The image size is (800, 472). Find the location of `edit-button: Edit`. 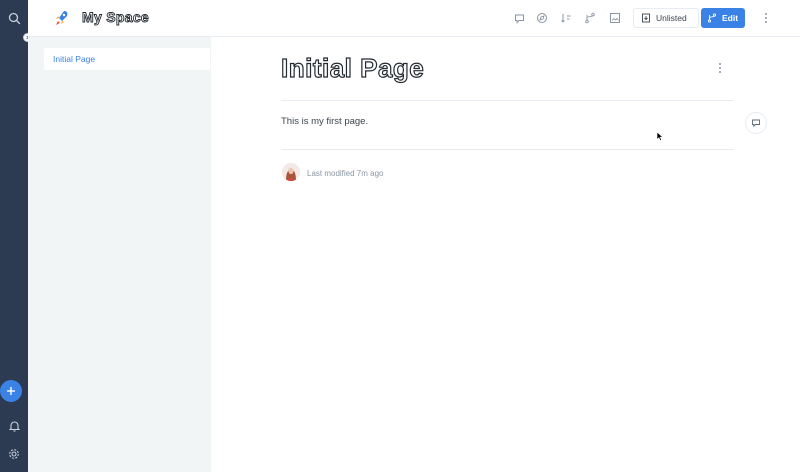

edit-button: Edit is located at coordinates (723, 18).